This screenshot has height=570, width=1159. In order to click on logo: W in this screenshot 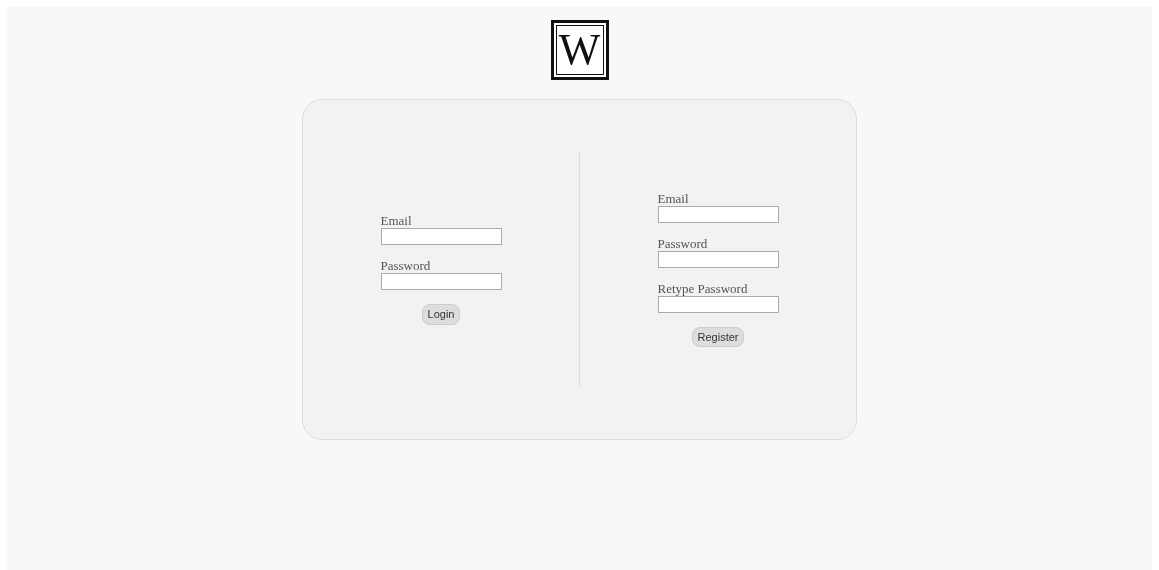, I will do `click(579, 50)`.